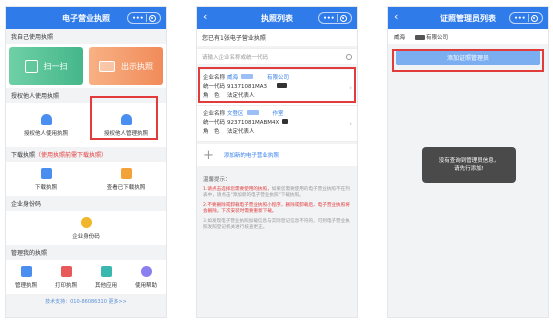  I want to click on auth-use-label: 授权他人使用执照, so click(45, 134).